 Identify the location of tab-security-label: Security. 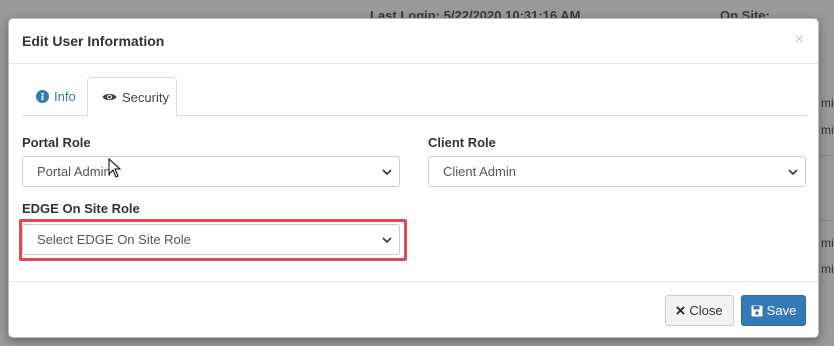
(145, 97).